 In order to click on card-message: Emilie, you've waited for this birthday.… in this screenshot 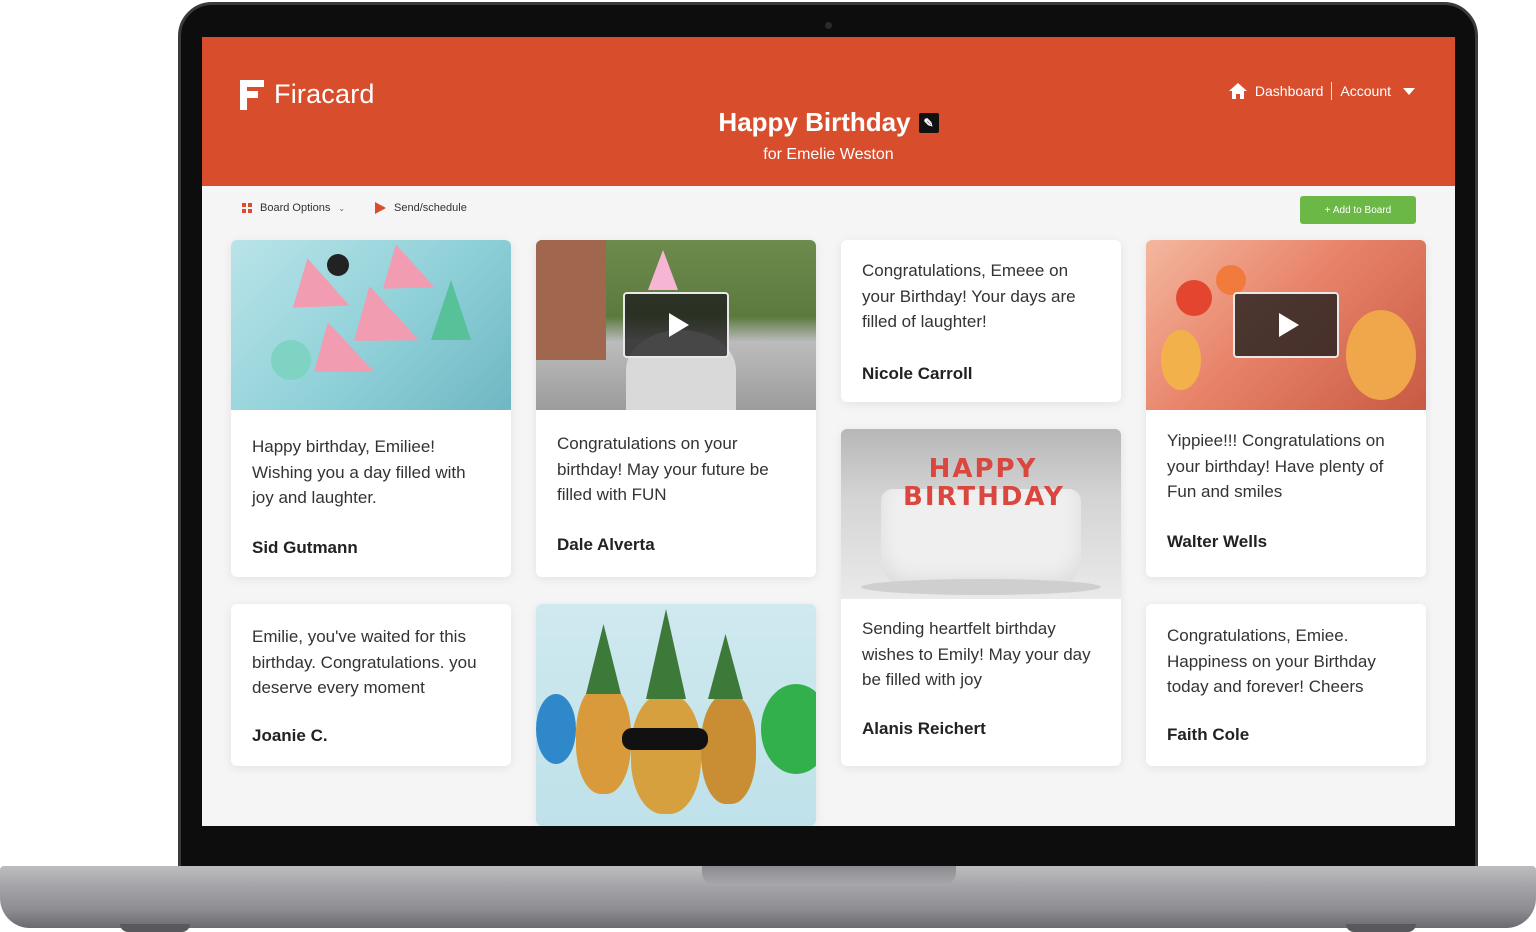, I will do `click(364, 662)`.